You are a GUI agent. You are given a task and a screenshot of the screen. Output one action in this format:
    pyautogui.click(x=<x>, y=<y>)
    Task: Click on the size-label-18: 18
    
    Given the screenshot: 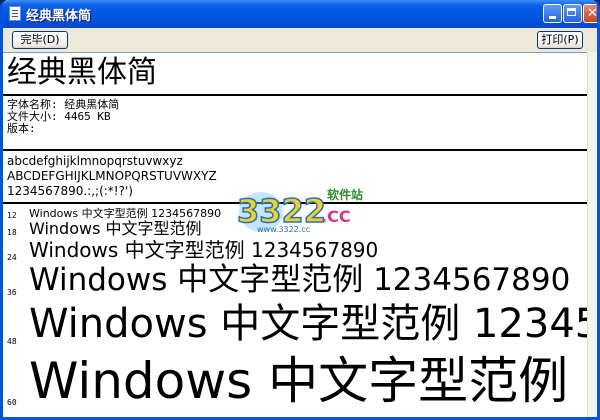 What is the action you would take?
    pyautogui.click(x=12, y=232)
    